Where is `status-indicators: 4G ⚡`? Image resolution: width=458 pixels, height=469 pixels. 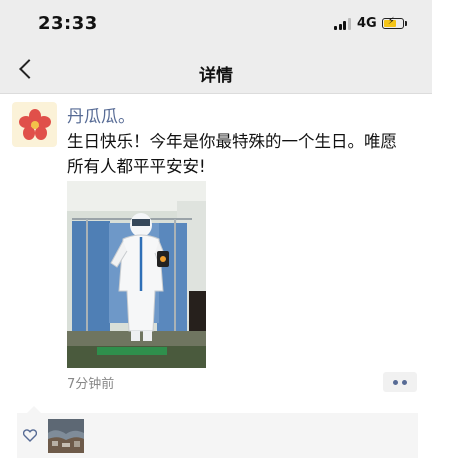 status-indicators: 4G ⚡ is located at coordinates (370, 23).